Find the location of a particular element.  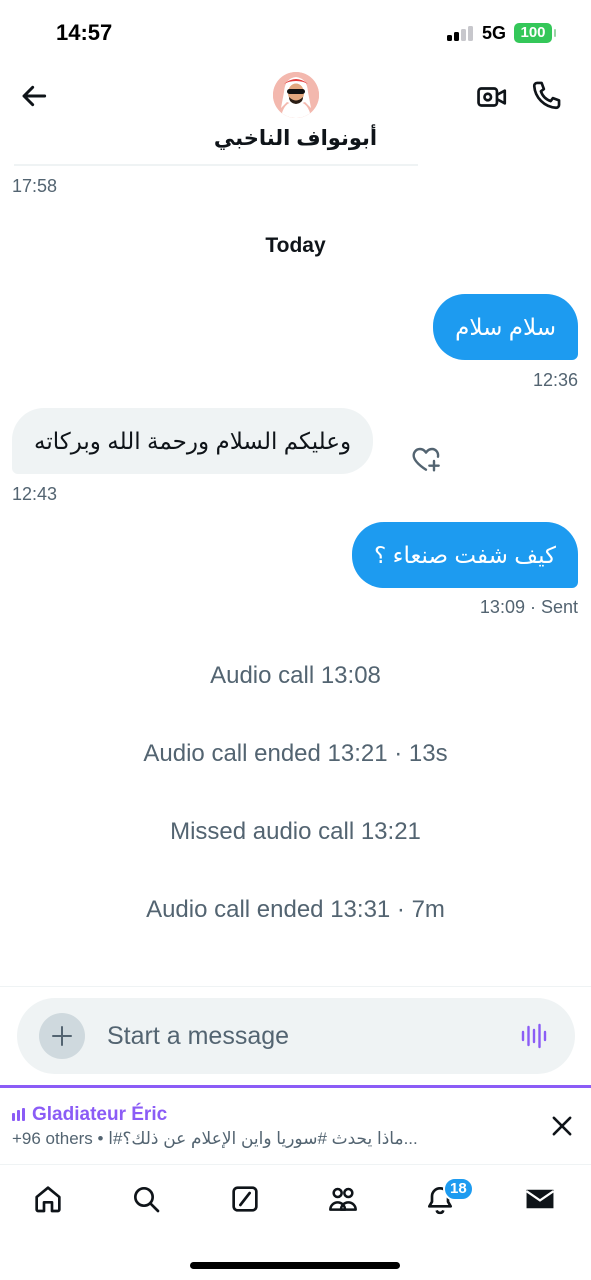

search-icon is located at coordinates (147, 1200).